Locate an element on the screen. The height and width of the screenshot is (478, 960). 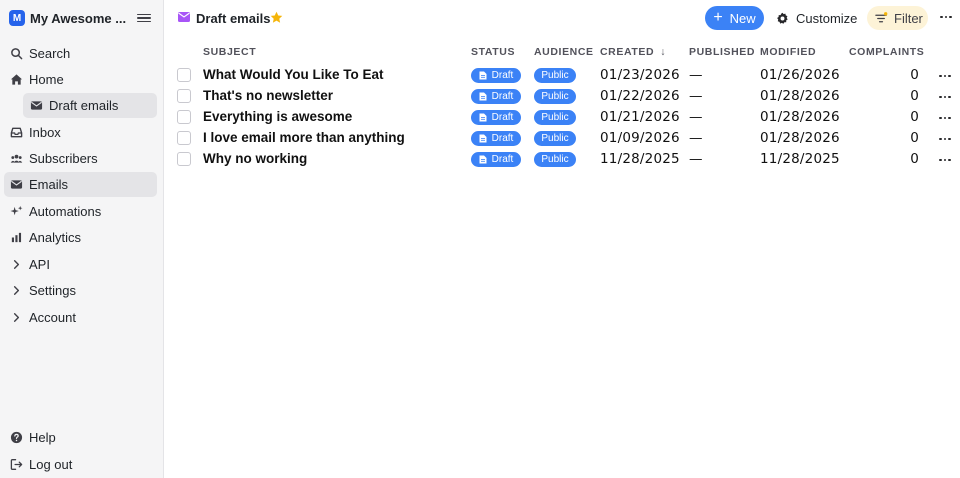
sidebar-item-label: Draft emails is located at coordinates (84, 105).